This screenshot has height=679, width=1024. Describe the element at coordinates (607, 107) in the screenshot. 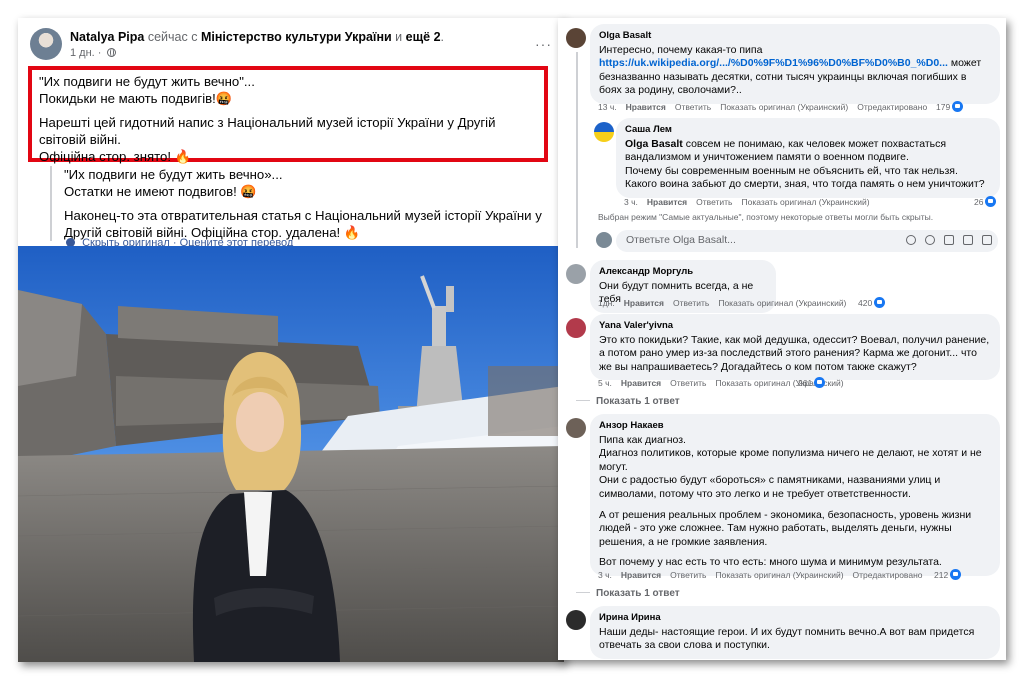

I see `comment-time: 13 ч.` at that location.